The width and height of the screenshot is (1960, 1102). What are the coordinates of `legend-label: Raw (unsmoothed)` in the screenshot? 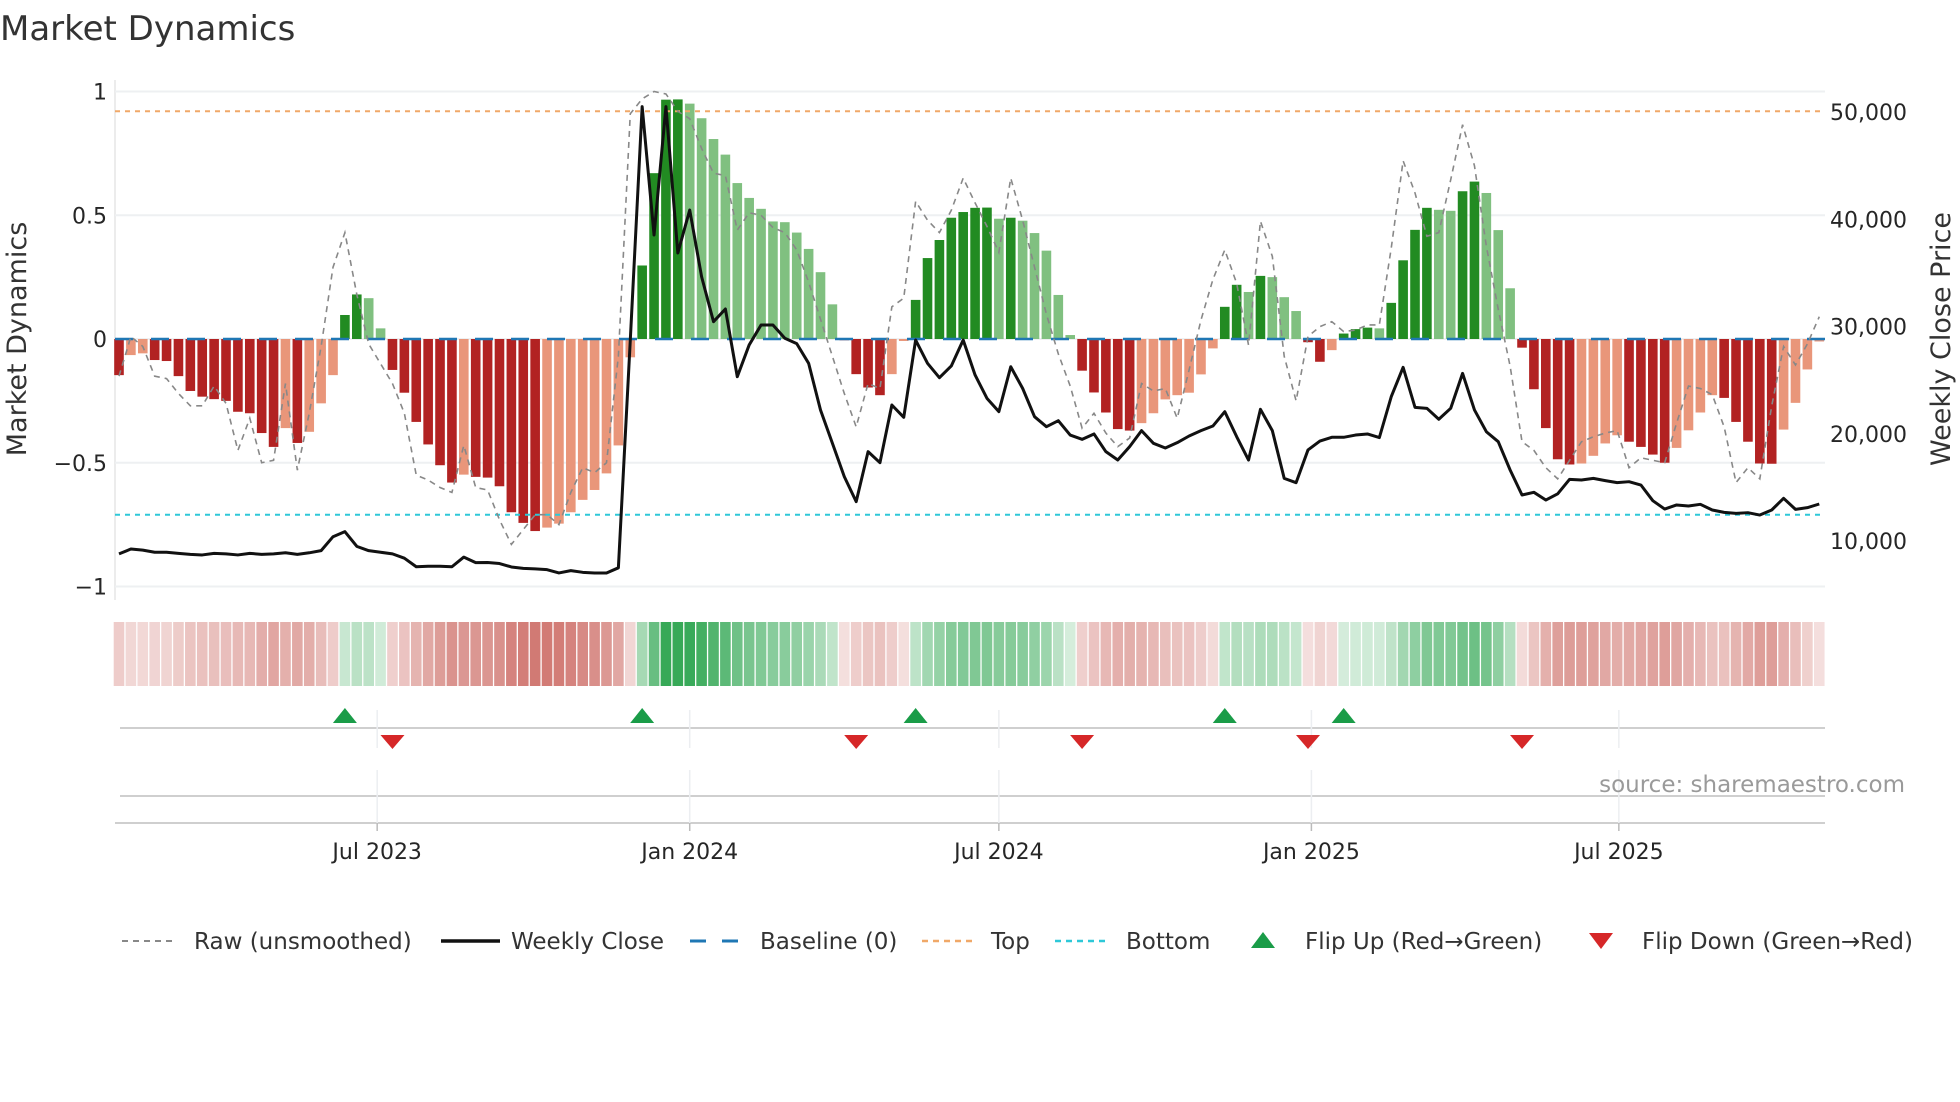 It's located at (303, 942).